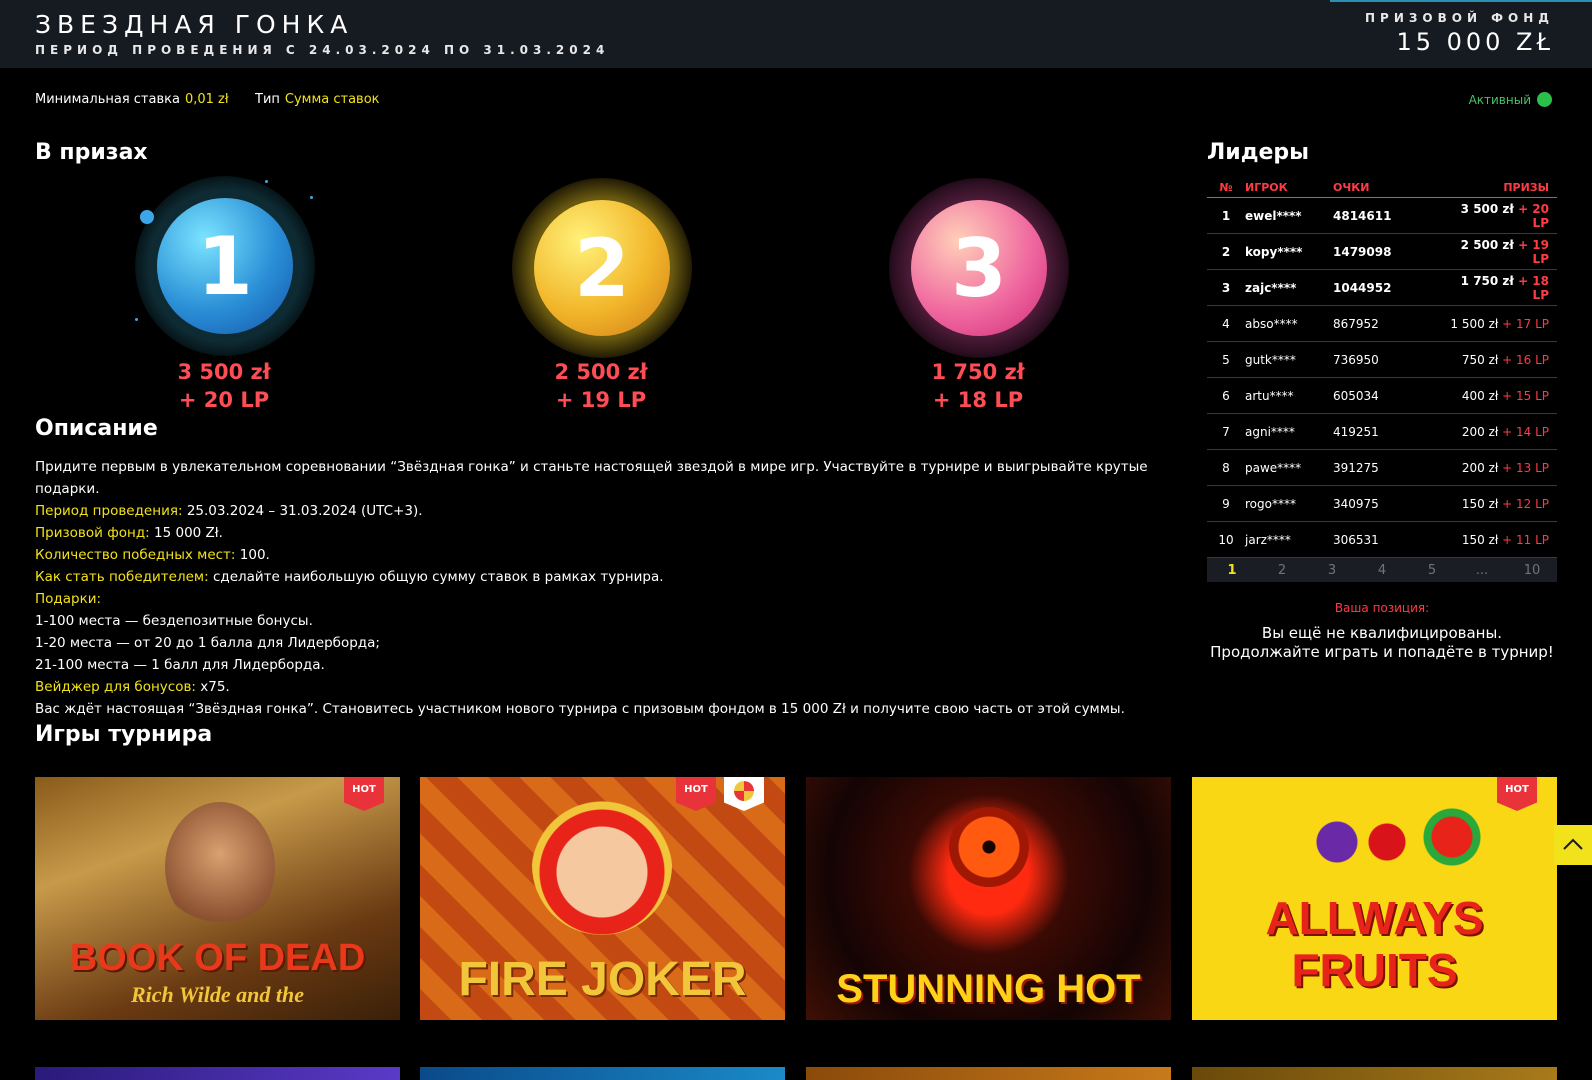  What do you see at coordinates (1533, 287) in the screenshot?
I see `row-prize-lp: + 18 LP` at bounding box center [1533, 287].